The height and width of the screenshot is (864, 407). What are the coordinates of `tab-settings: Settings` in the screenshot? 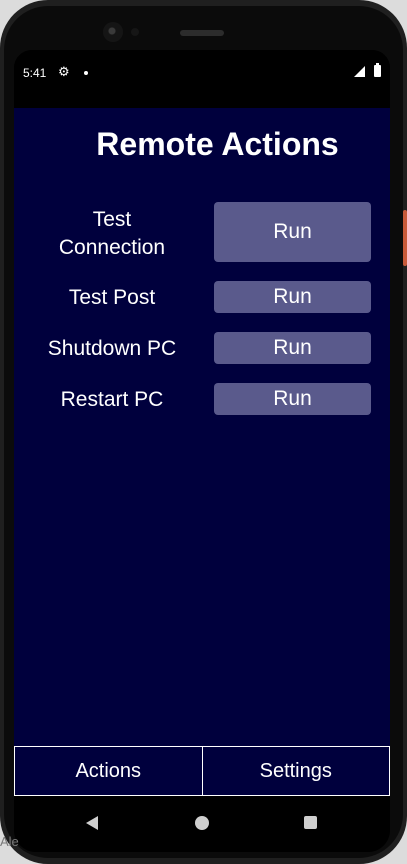 It's located at (296, 771).